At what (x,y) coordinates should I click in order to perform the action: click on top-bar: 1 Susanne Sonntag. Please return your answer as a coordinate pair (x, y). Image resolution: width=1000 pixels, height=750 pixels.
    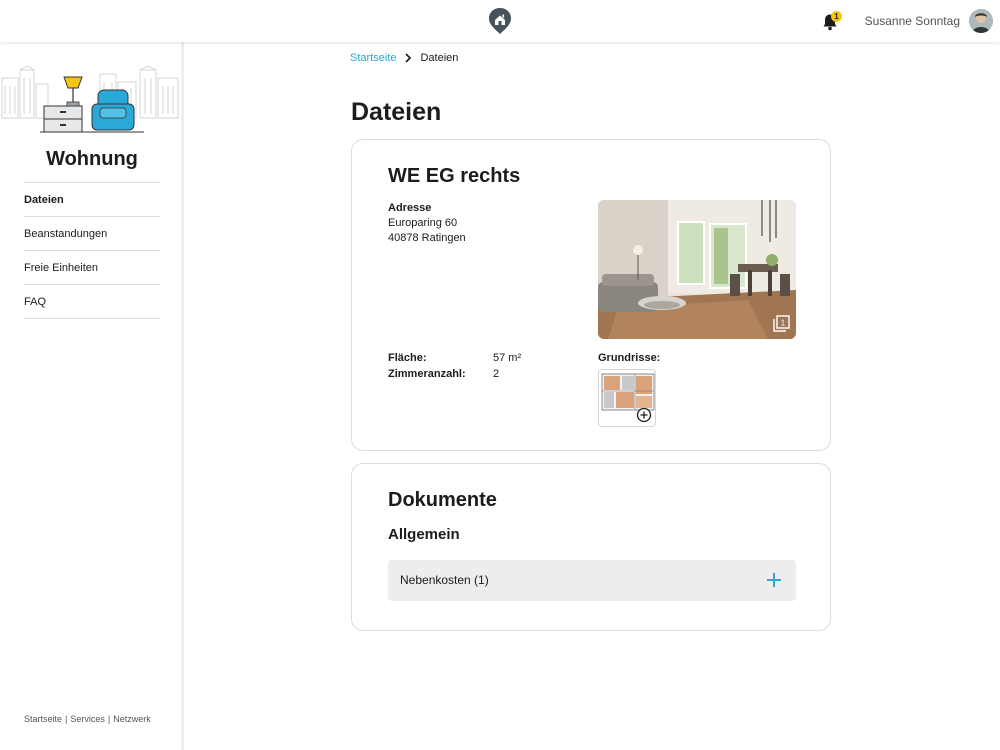
    Looking at the image, I should click on (500, 21).